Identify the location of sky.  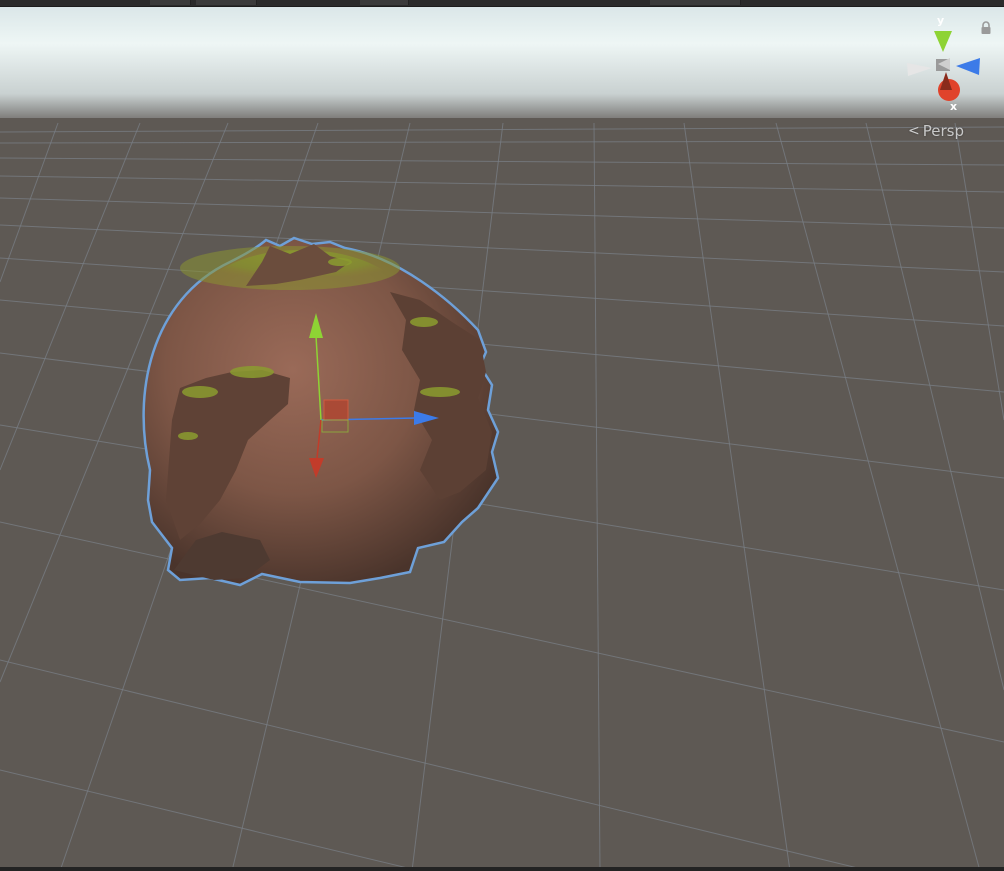
(502, 62).